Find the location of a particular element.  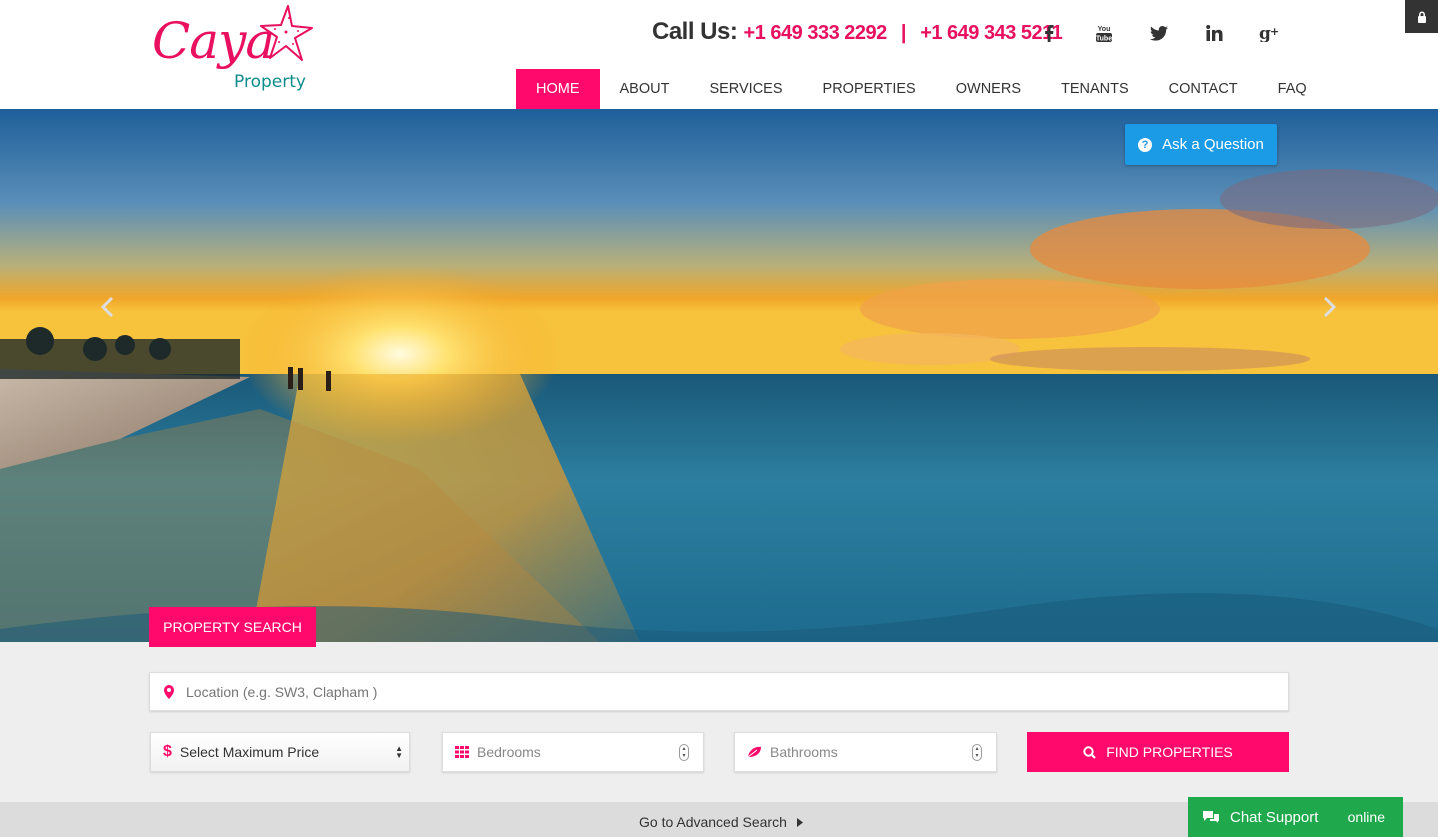

site-logo: Caya Property is located at coordinates (235, 53).